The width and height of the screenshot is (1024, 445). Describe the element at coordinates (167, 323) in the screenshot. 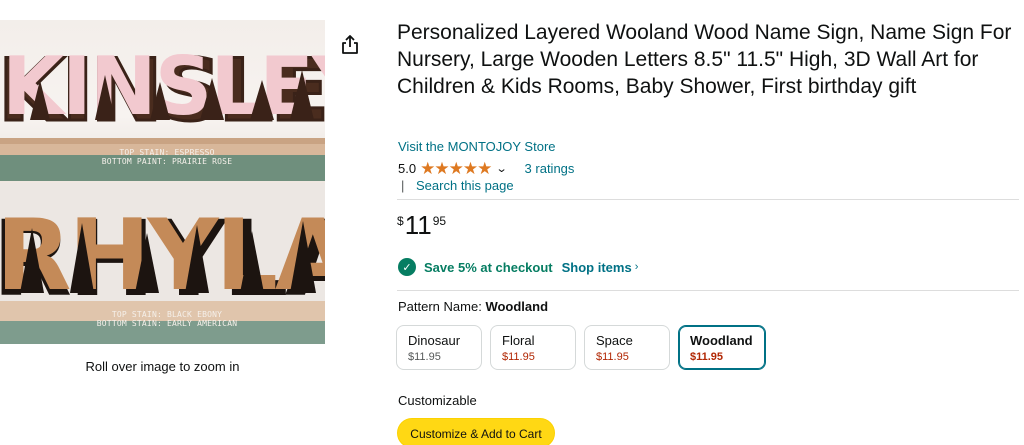

I see `caption-line: BOTTOM STAIN: EARLY AMERICAN` at that location.